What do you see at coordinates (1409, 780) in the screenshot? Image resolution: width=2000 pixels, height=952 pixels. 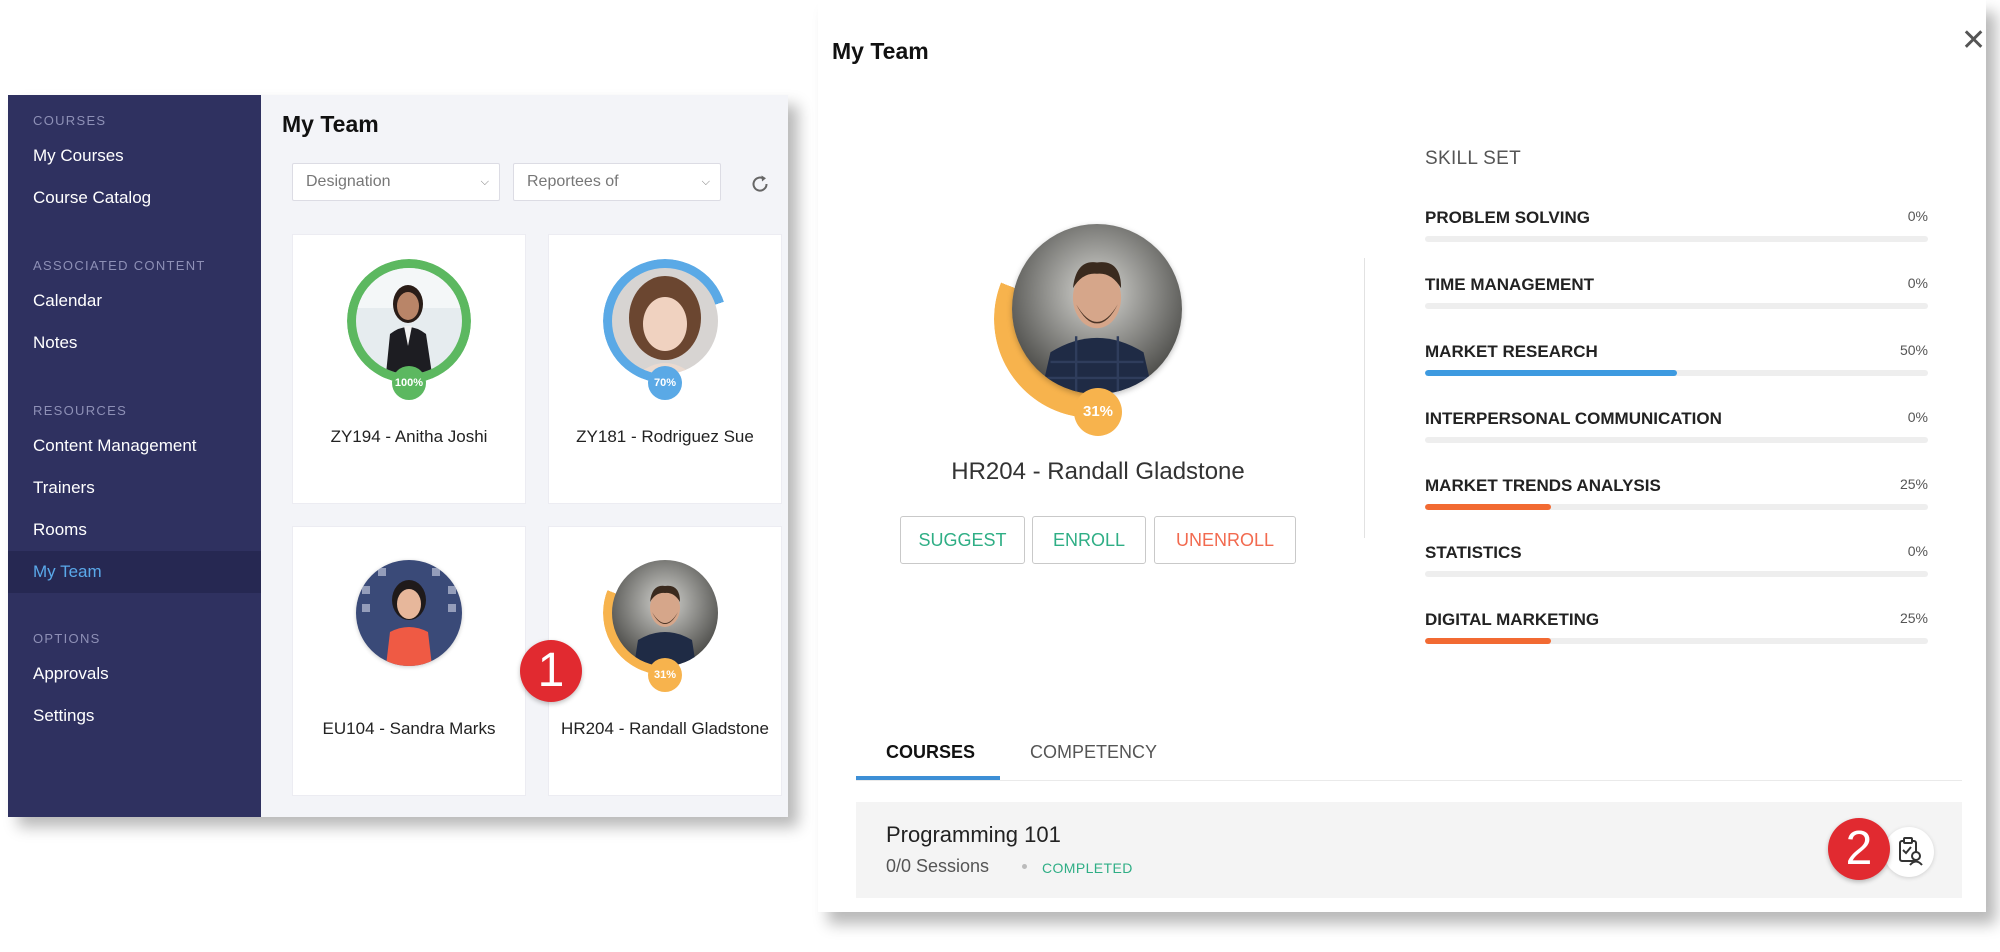 I see `tabs-divider` at bounding box center [1409, 780].